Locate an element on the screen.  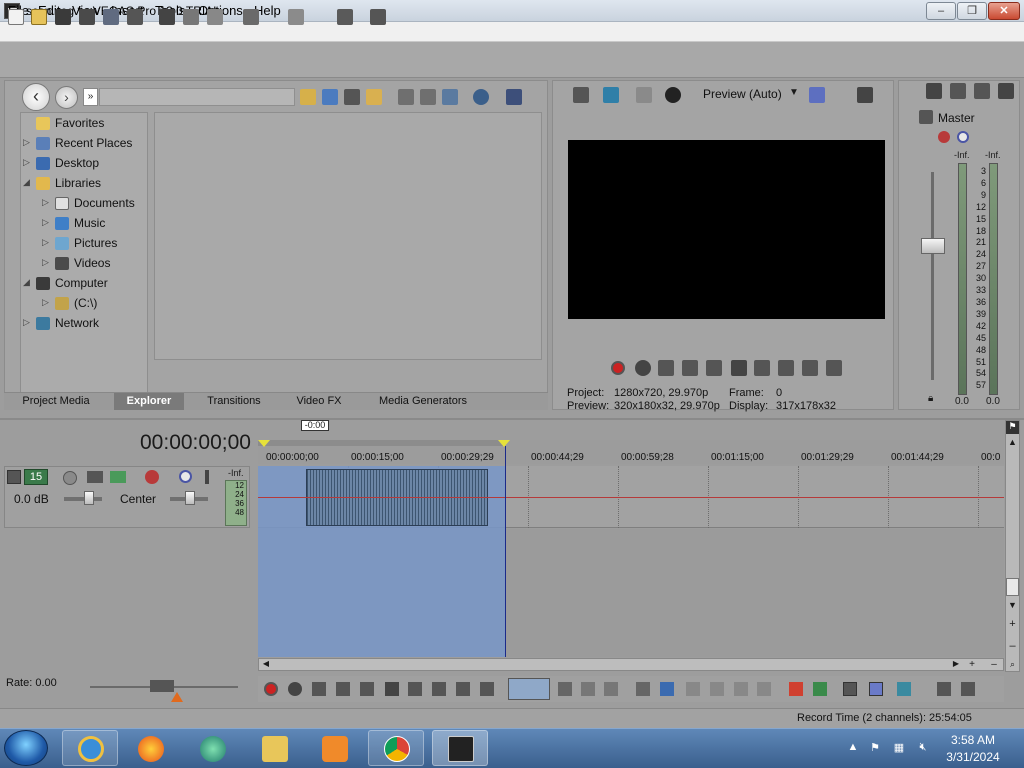
volume-slider-knob is located at coordinates (89, 498).